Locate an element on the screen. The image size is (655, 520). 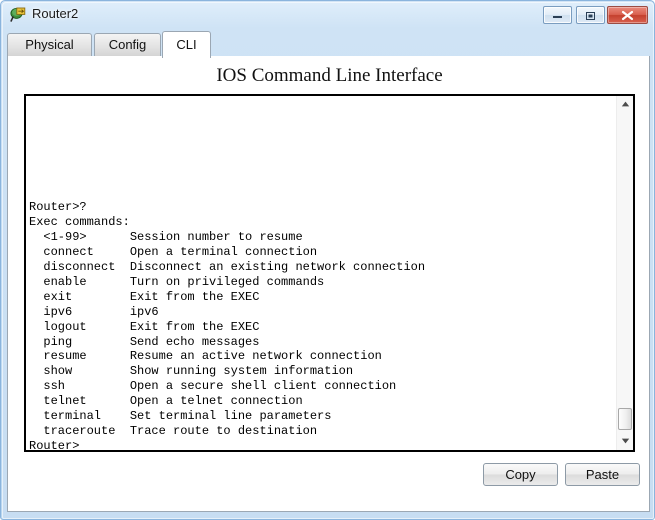
tab-config: Config is located at coordinates (127, 45).